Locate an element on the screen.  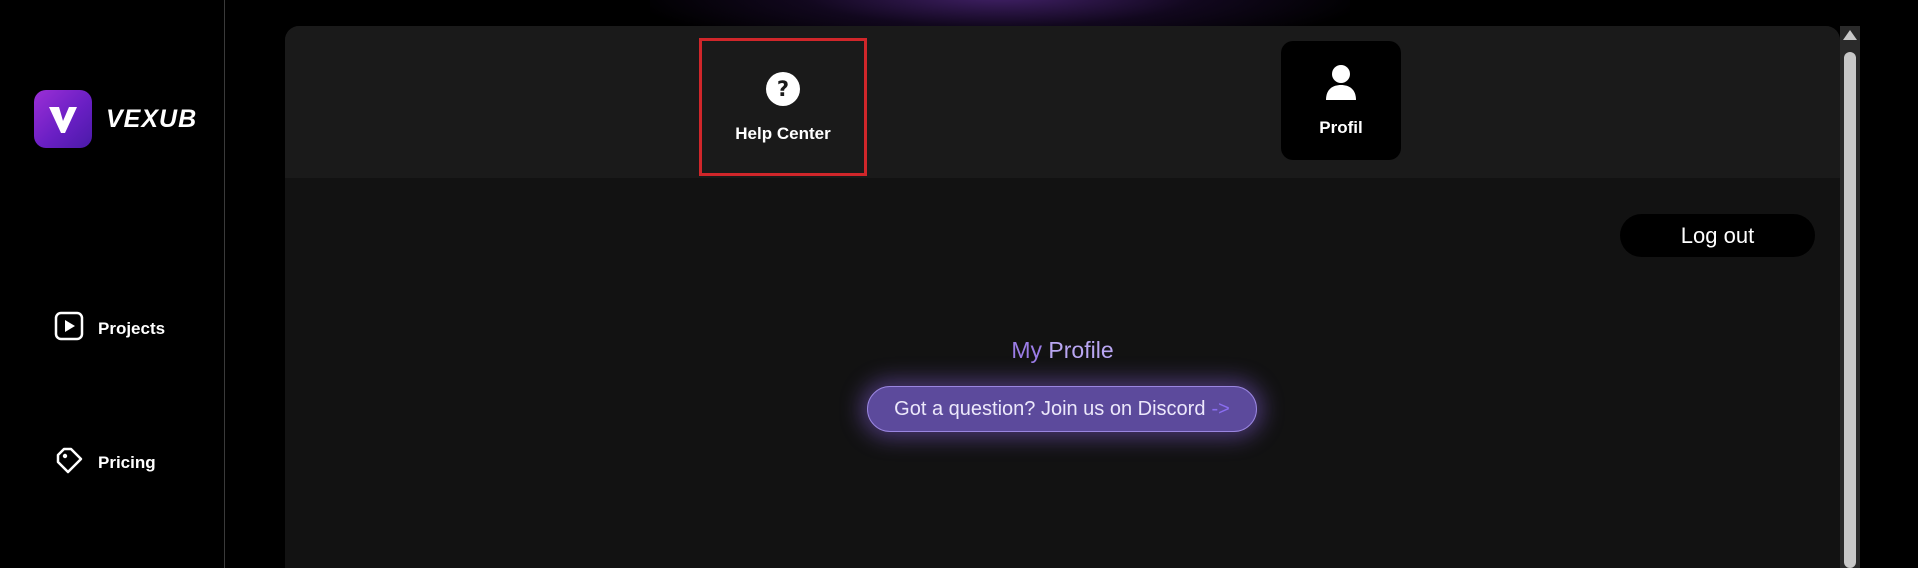
sidebar: VEXUB Projects Pricing is located at coordinates (112, 284).